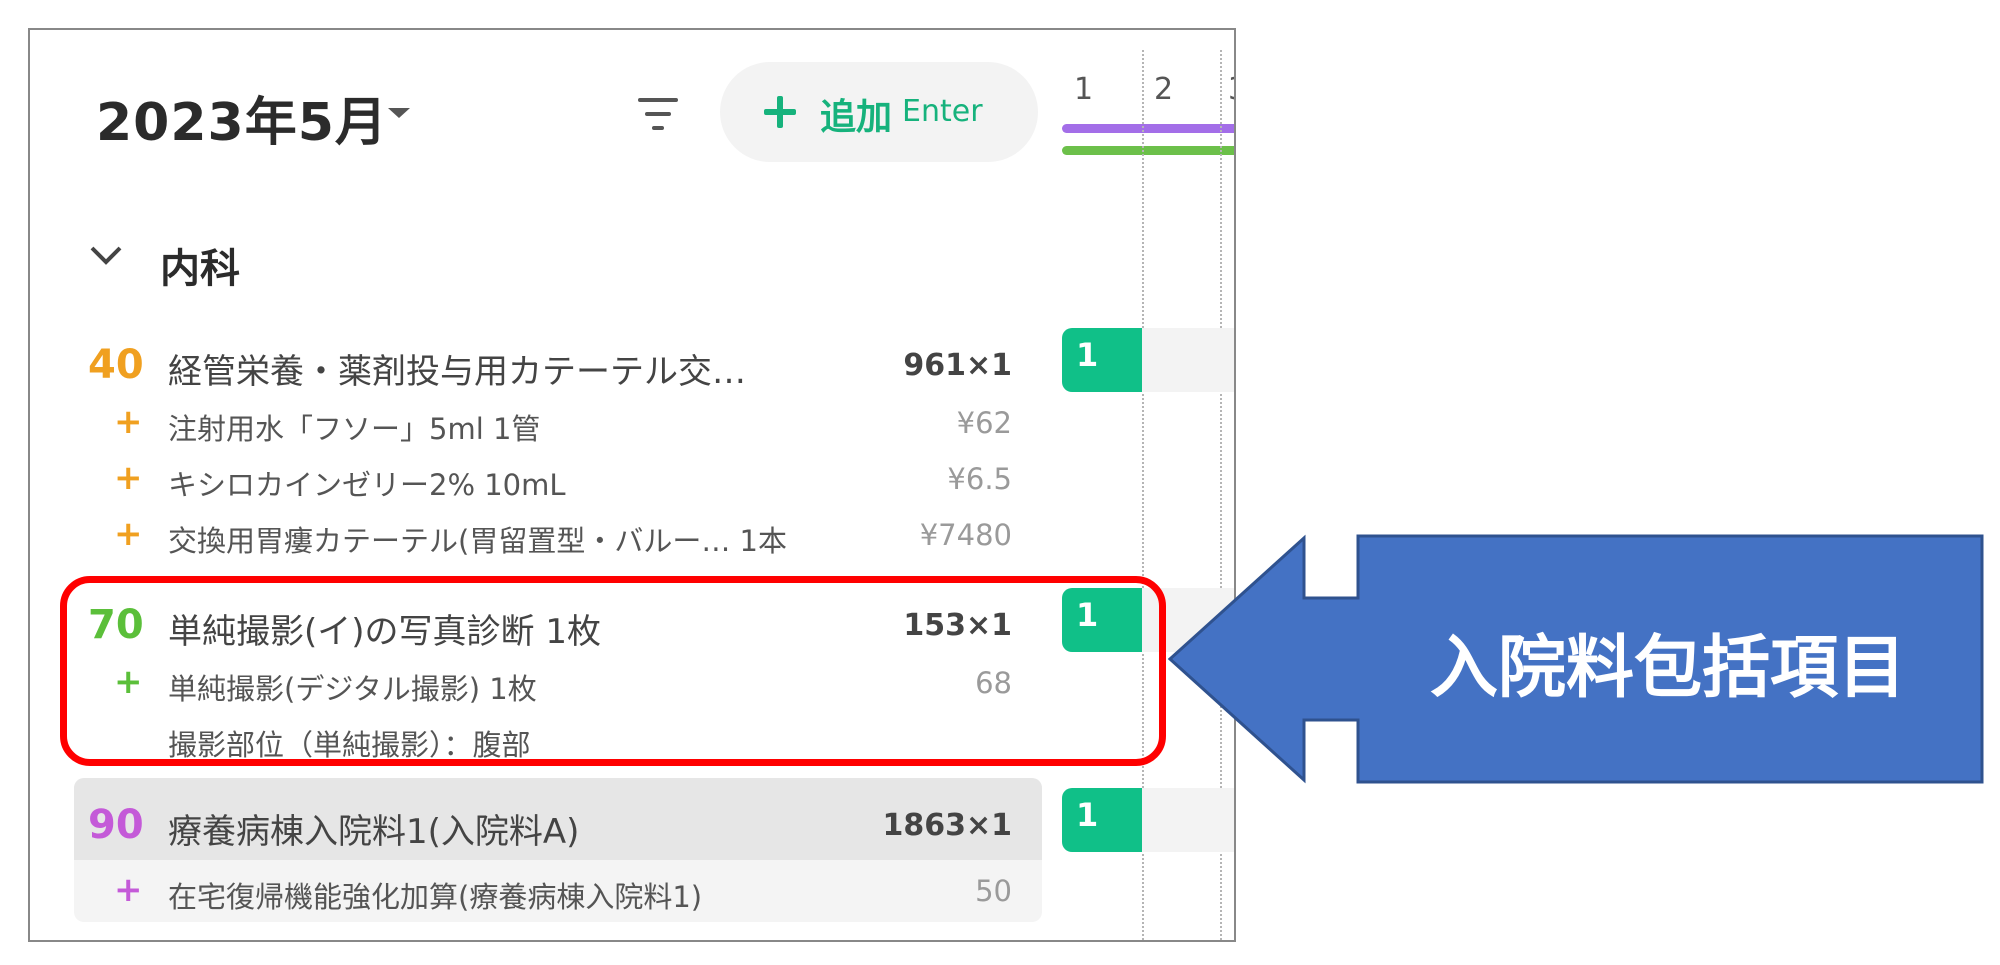 The height and width of the screenshot is (965, 2000). Describe the element at coordinates (942, 111) in the screenshot. I see `add-shortcut-key: Enter` at that location.